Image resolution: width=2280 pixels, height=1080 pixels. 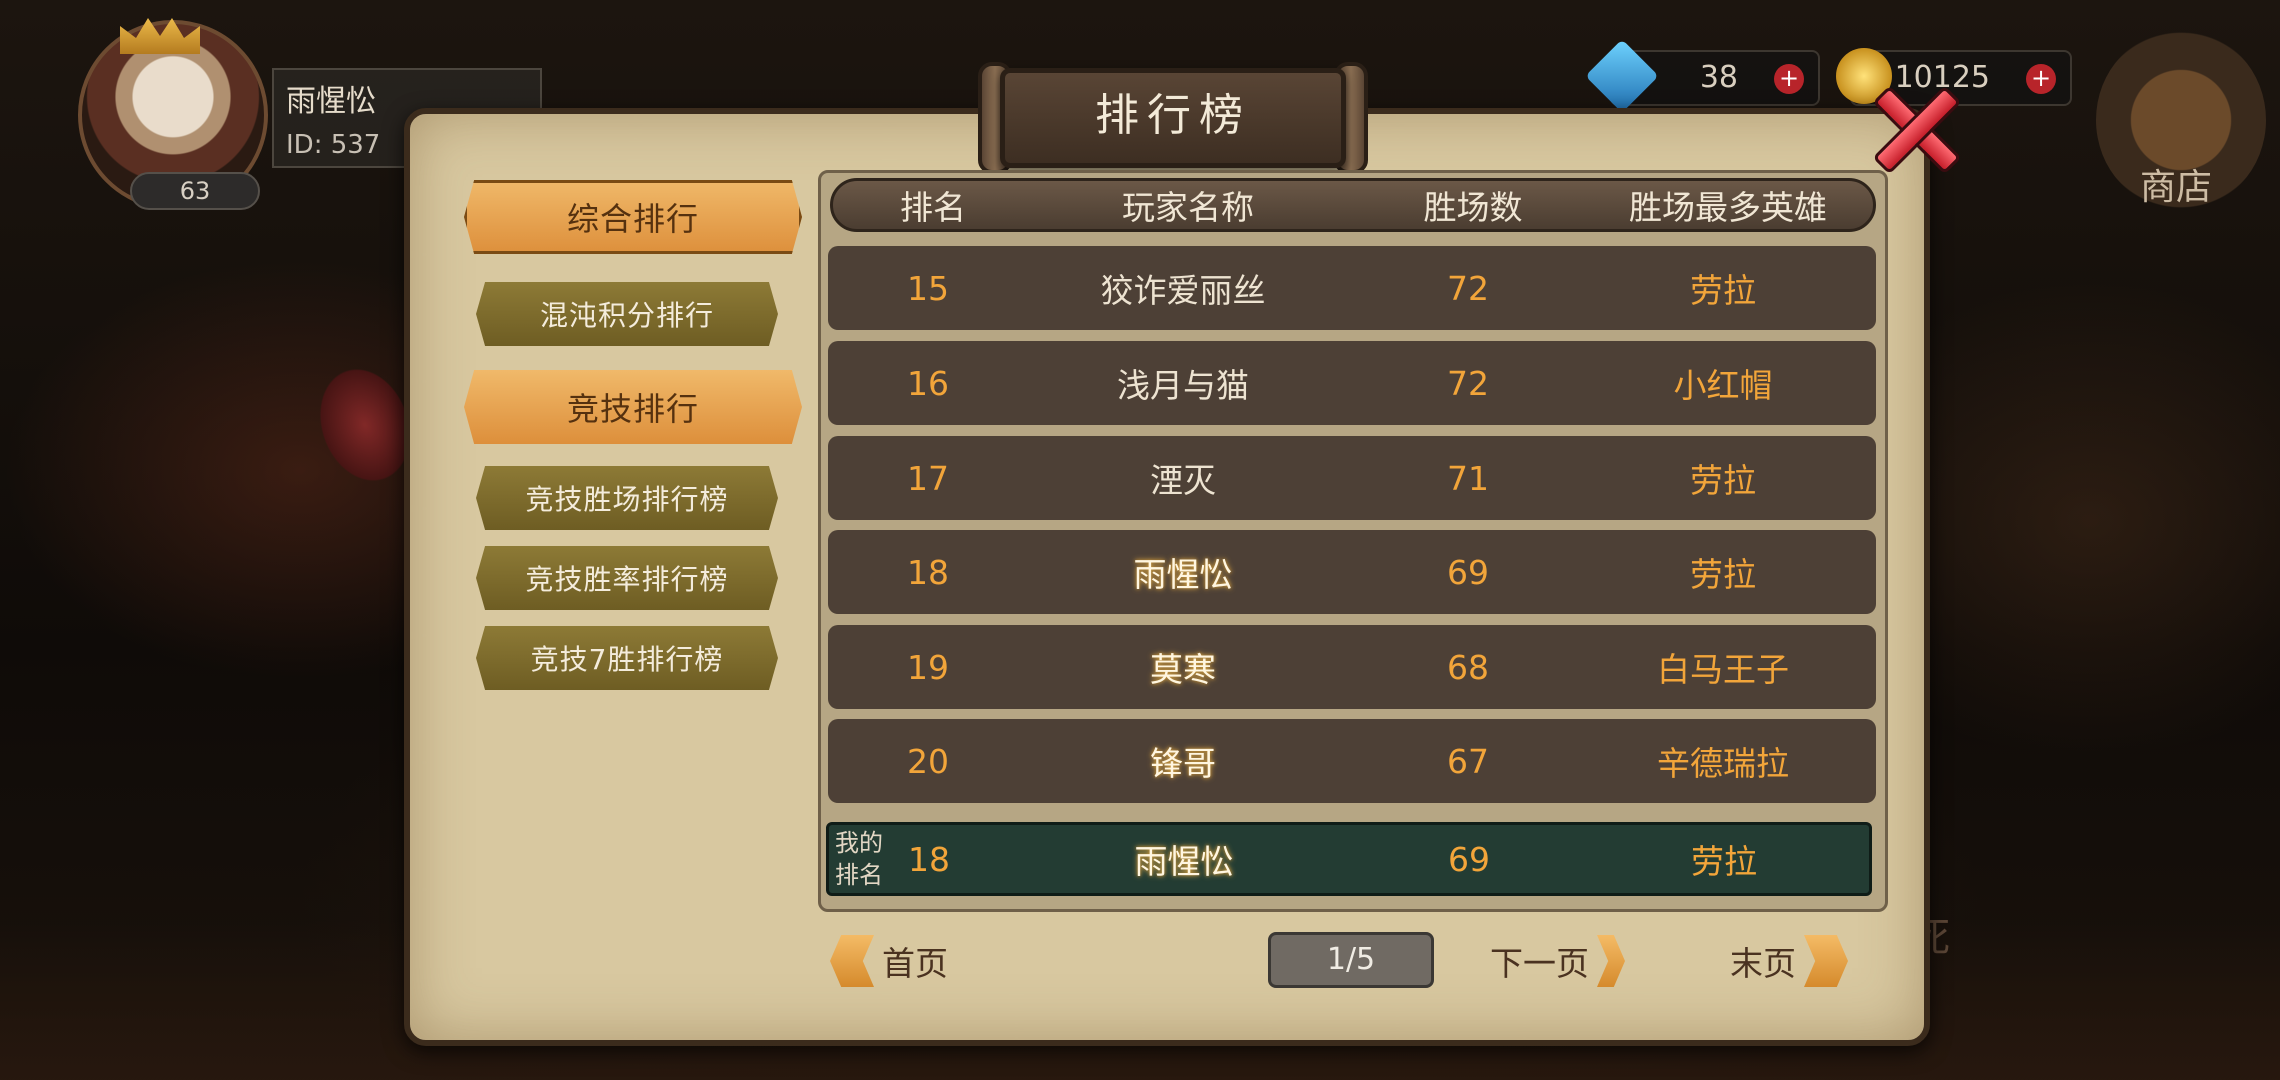 What do you see at coordinates (1183, 480) in the screenshot?
I see `row-player-name: 湮灭` at bounding box center [1183, 480].